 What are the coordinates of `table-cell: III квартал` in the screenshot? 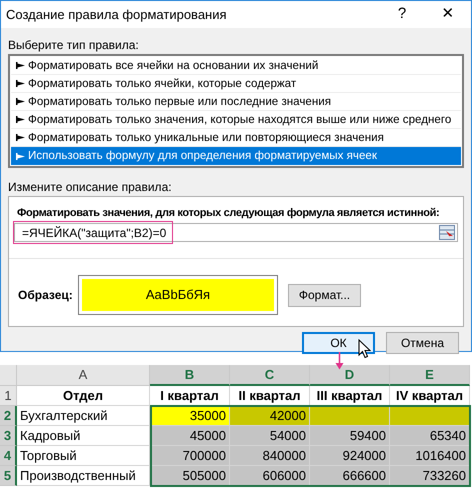 It's located at (350, 396).